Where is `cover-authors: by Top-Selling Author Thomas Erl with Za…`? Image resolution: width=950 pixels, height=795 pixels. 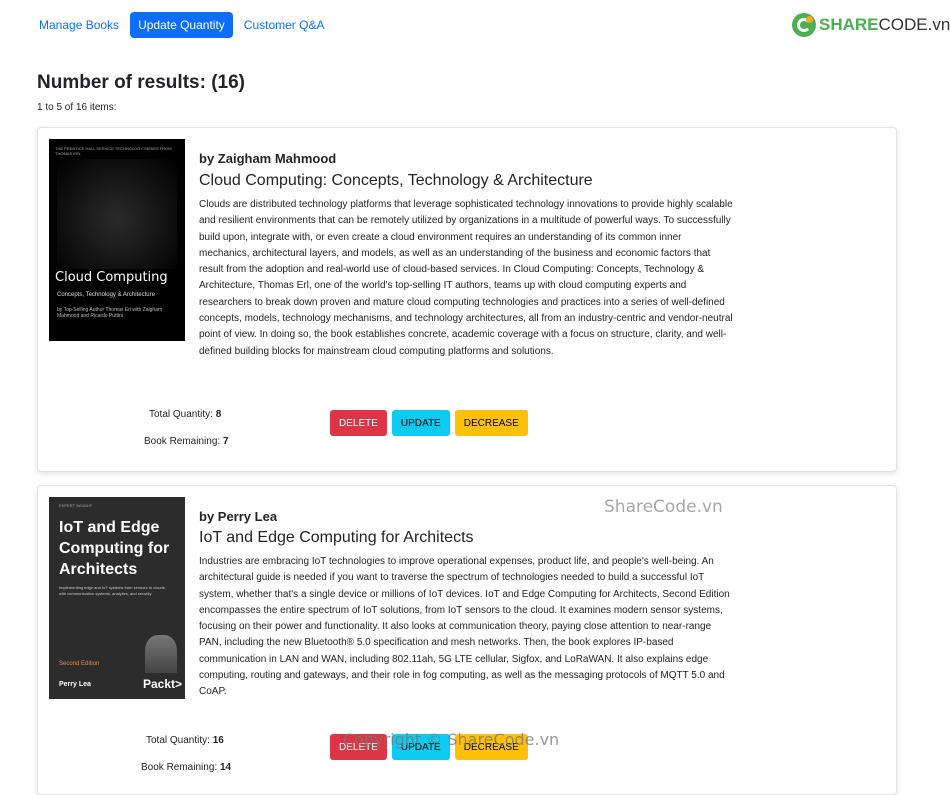
cover-authors: by Top-Selling Author Thomas Erl with Za… is located at coordinates (110, 313).